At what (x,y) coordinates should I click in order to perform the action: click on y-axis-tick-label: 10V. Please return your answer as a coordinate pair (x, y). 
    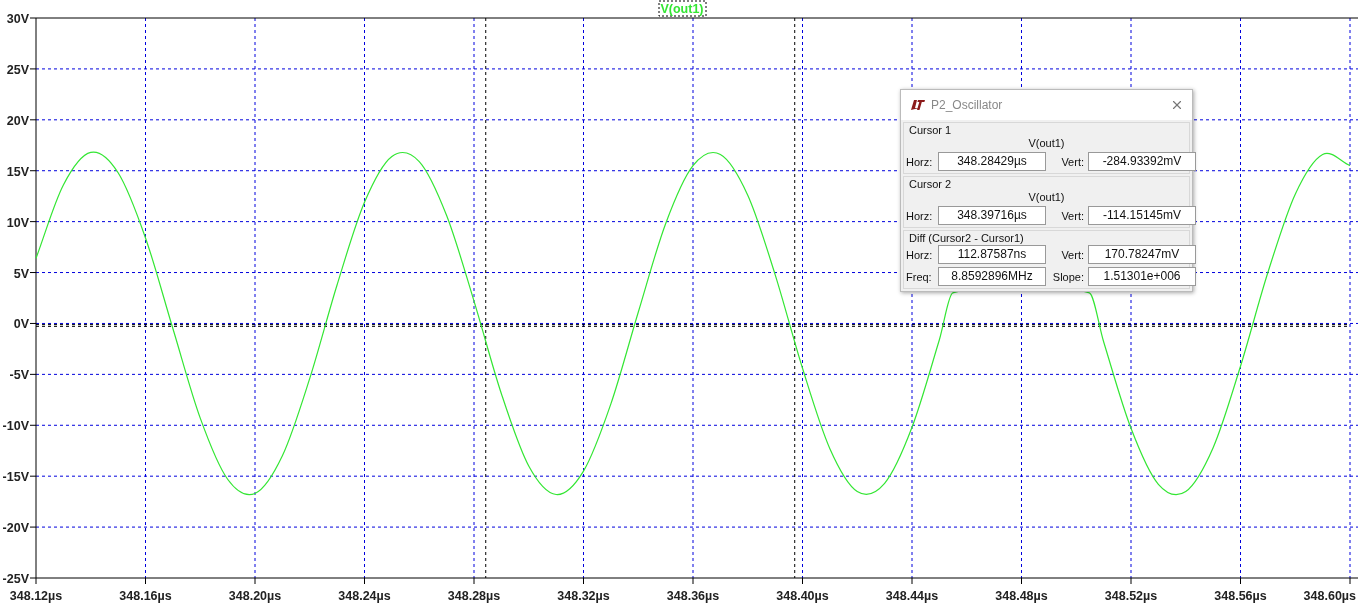
    Looking at the image, I should click on (17, 222).